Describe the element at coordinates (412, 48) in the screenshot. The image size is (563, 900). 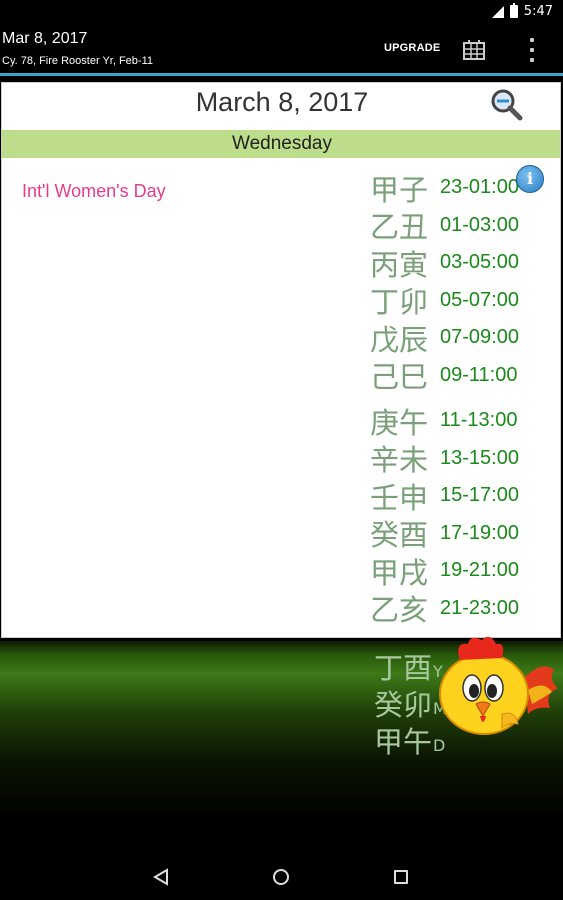
I see `upgrade-button: UPGRADE` at that location.